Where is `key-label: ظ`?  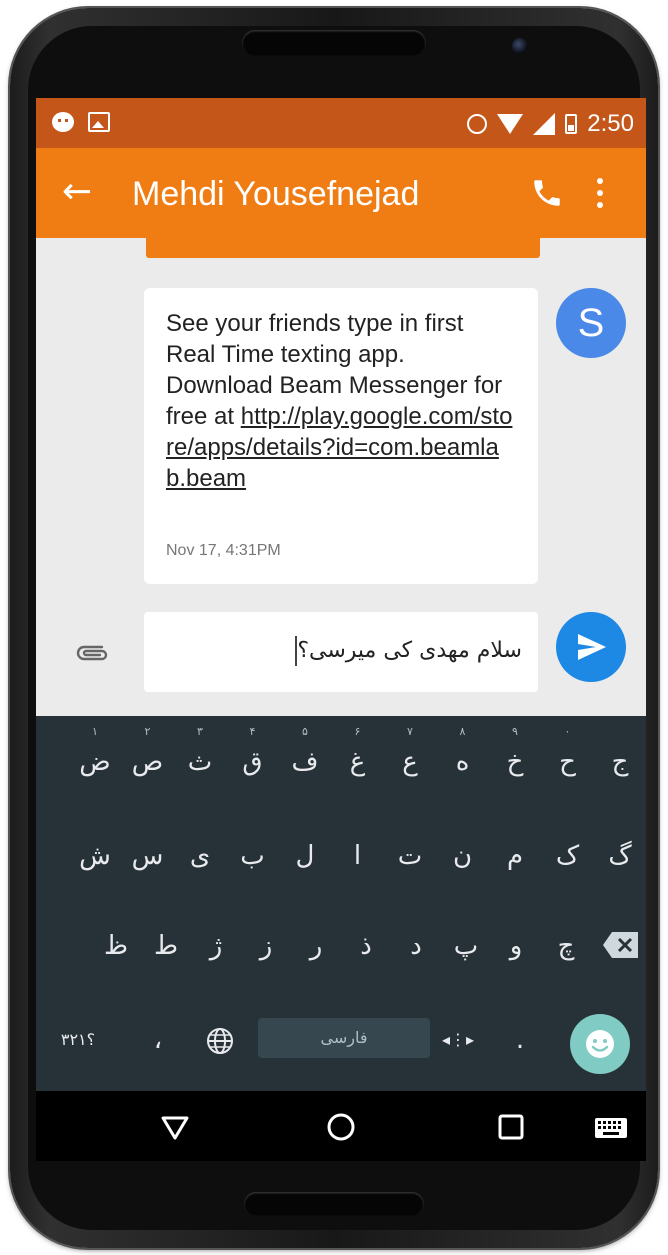 key-label: ظ is located at coordinates (116, 946).